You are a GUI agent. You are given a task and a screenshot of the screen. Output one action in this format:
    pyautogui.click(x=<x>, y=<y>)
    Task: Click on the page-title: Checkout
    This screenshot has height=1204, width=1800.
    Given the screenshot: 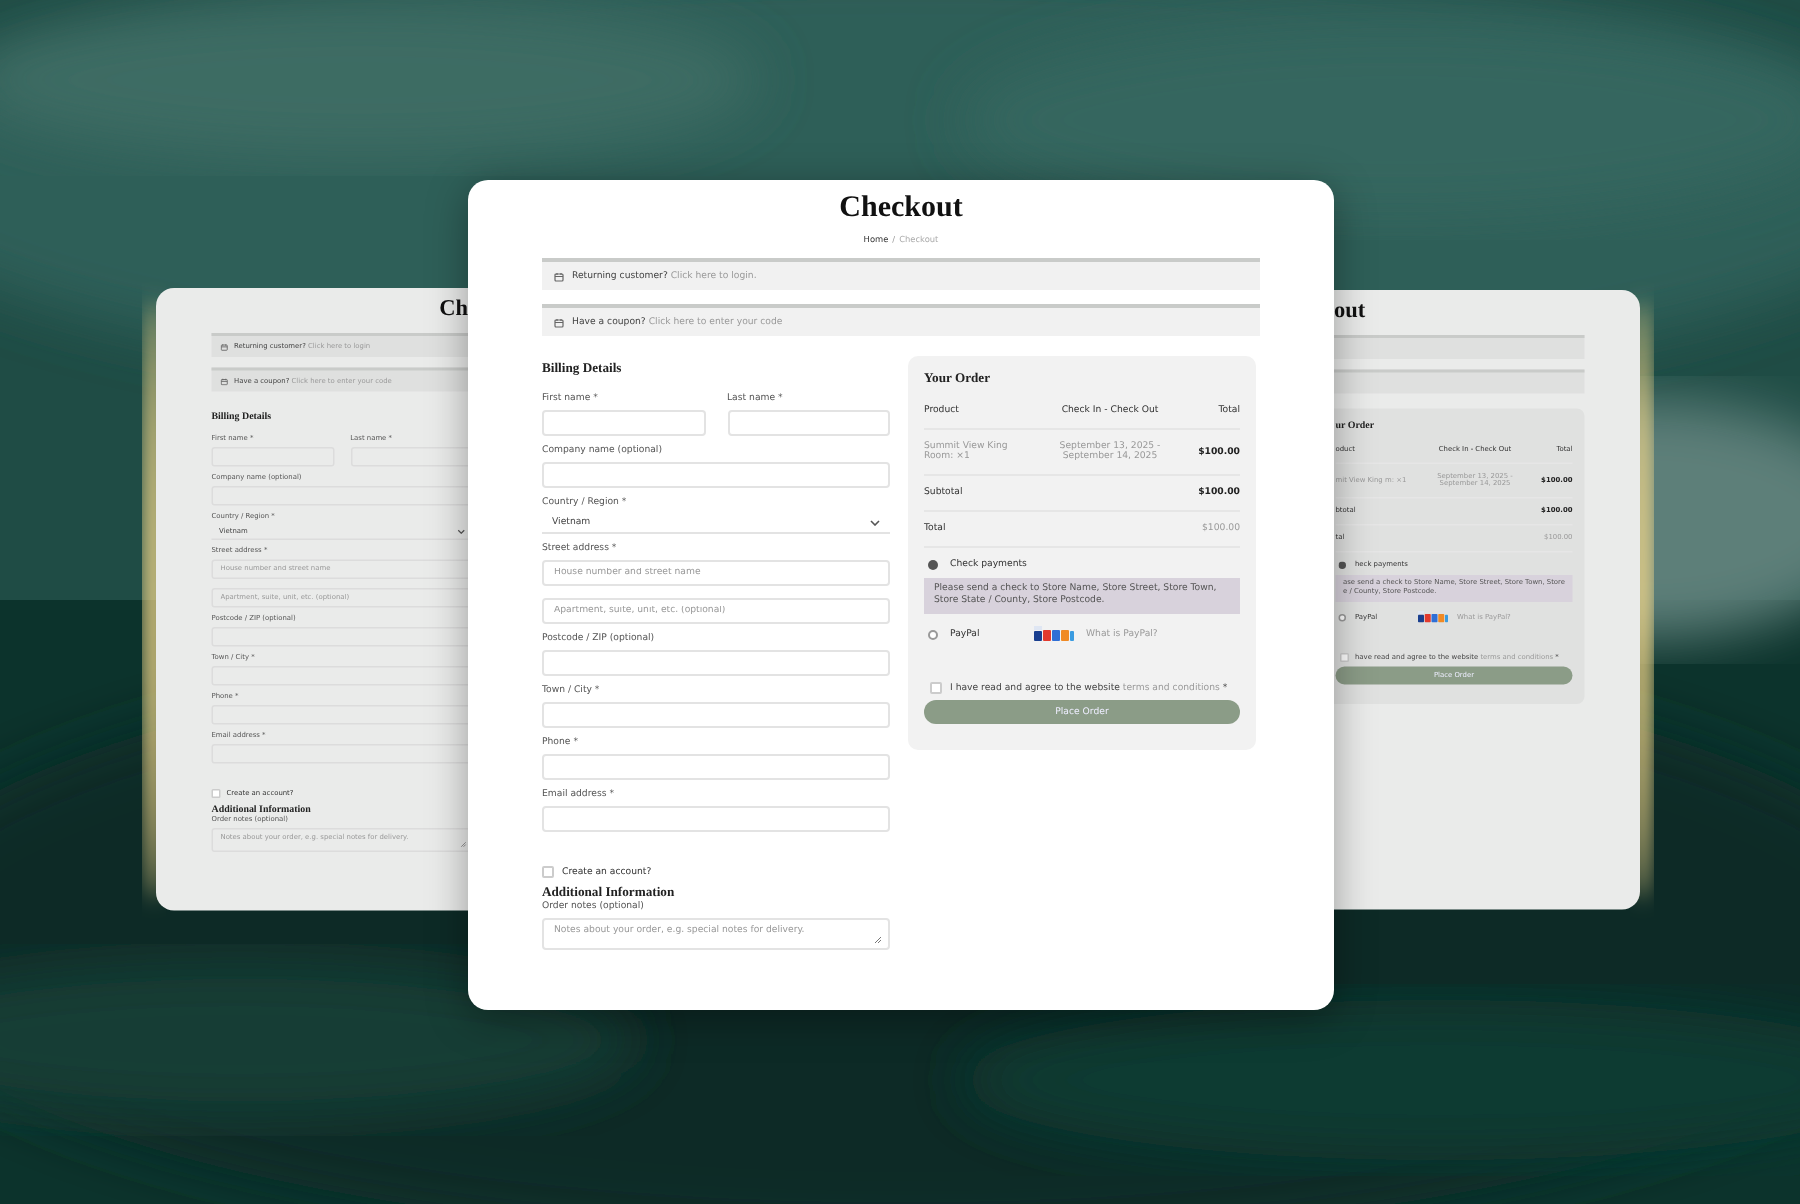 What is the action you would take?
    pyautogui.click(x=901, y=209)
    